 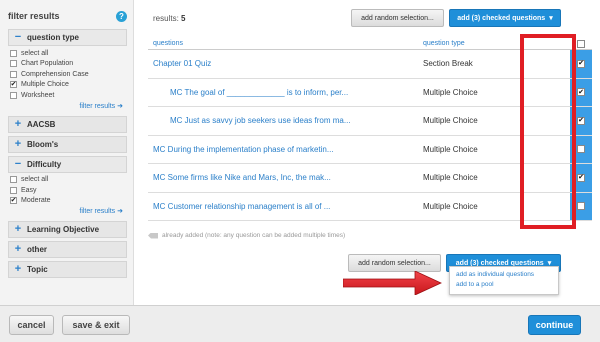 What do you see at coordinates (285, 63) in the screenshot?
I see `question-link: Chapter 01 Quiz` at bounding box center [285, 63].